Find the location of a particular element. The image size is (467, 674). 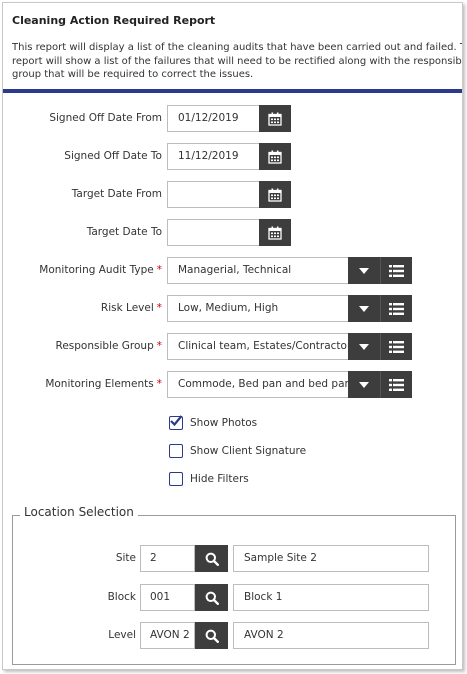

risk-level-select: Low, Medium, High is located at coordinates (258, 308).